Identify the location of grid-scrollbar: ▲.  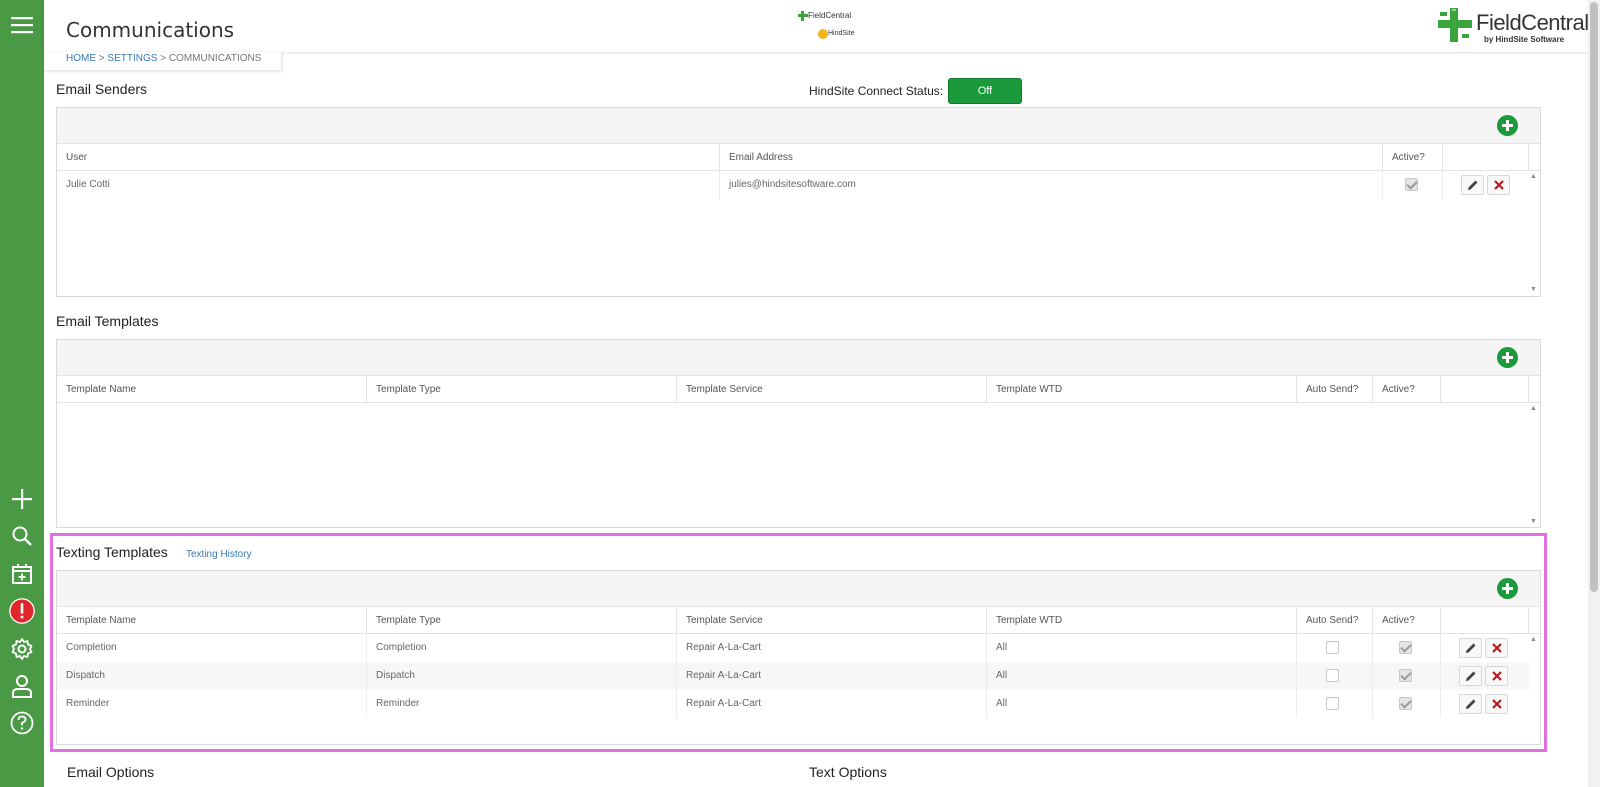
(1534, 689).